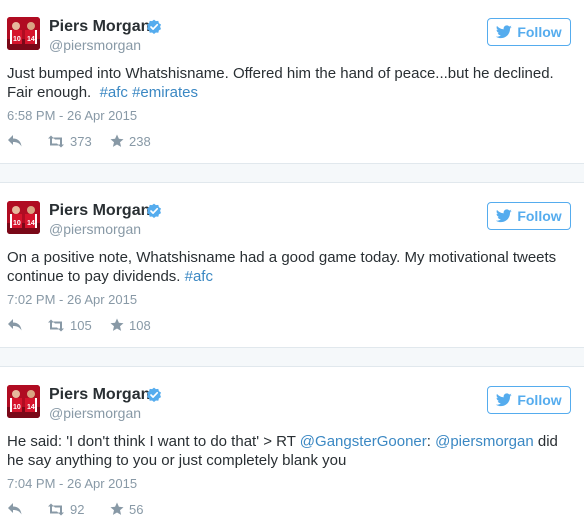 The height and width of the screenshot is (530, 584). Describe the element at coordinates (72, 115) in the screenshot. I see `tweet-timestamp: 6:58 PM - 26 Apr 2015` at that location.